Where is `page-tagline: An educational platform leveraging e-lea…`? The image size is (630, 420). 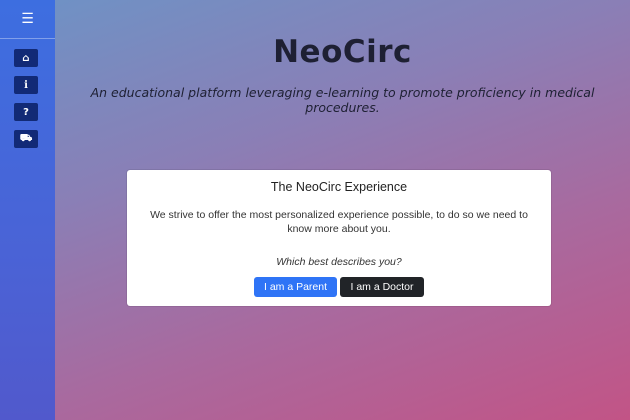
page-tagline: An educational platform leveraging e-lea… is located at coordinates (342, 100).